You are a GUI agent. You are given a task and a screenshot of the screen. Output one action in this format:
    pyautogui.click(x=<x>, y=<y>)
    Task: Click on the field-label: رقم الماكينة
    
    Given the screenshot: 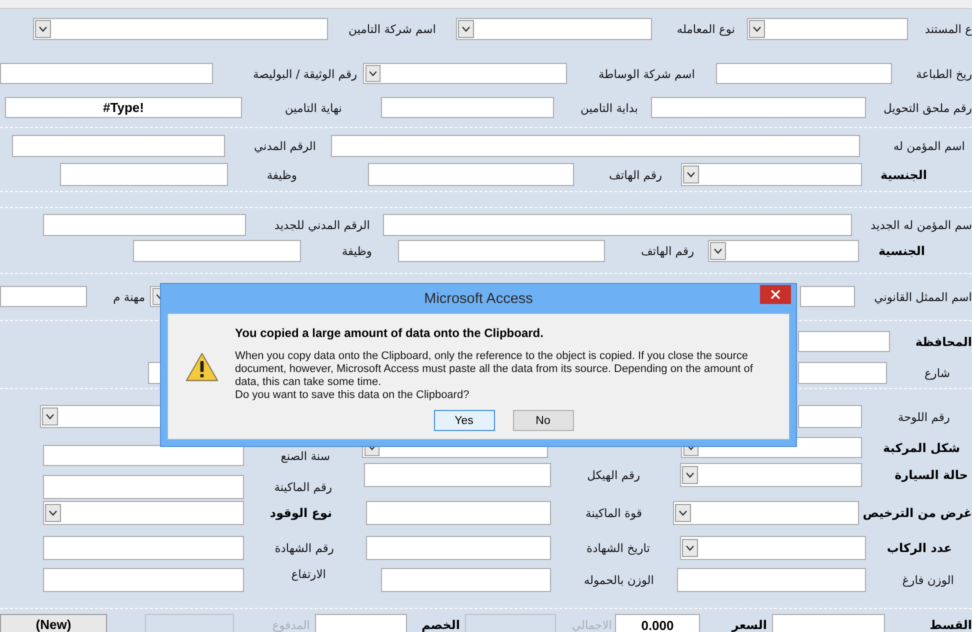 What is the action you would take?
    pyautogui.click(x=302, y=487)
    